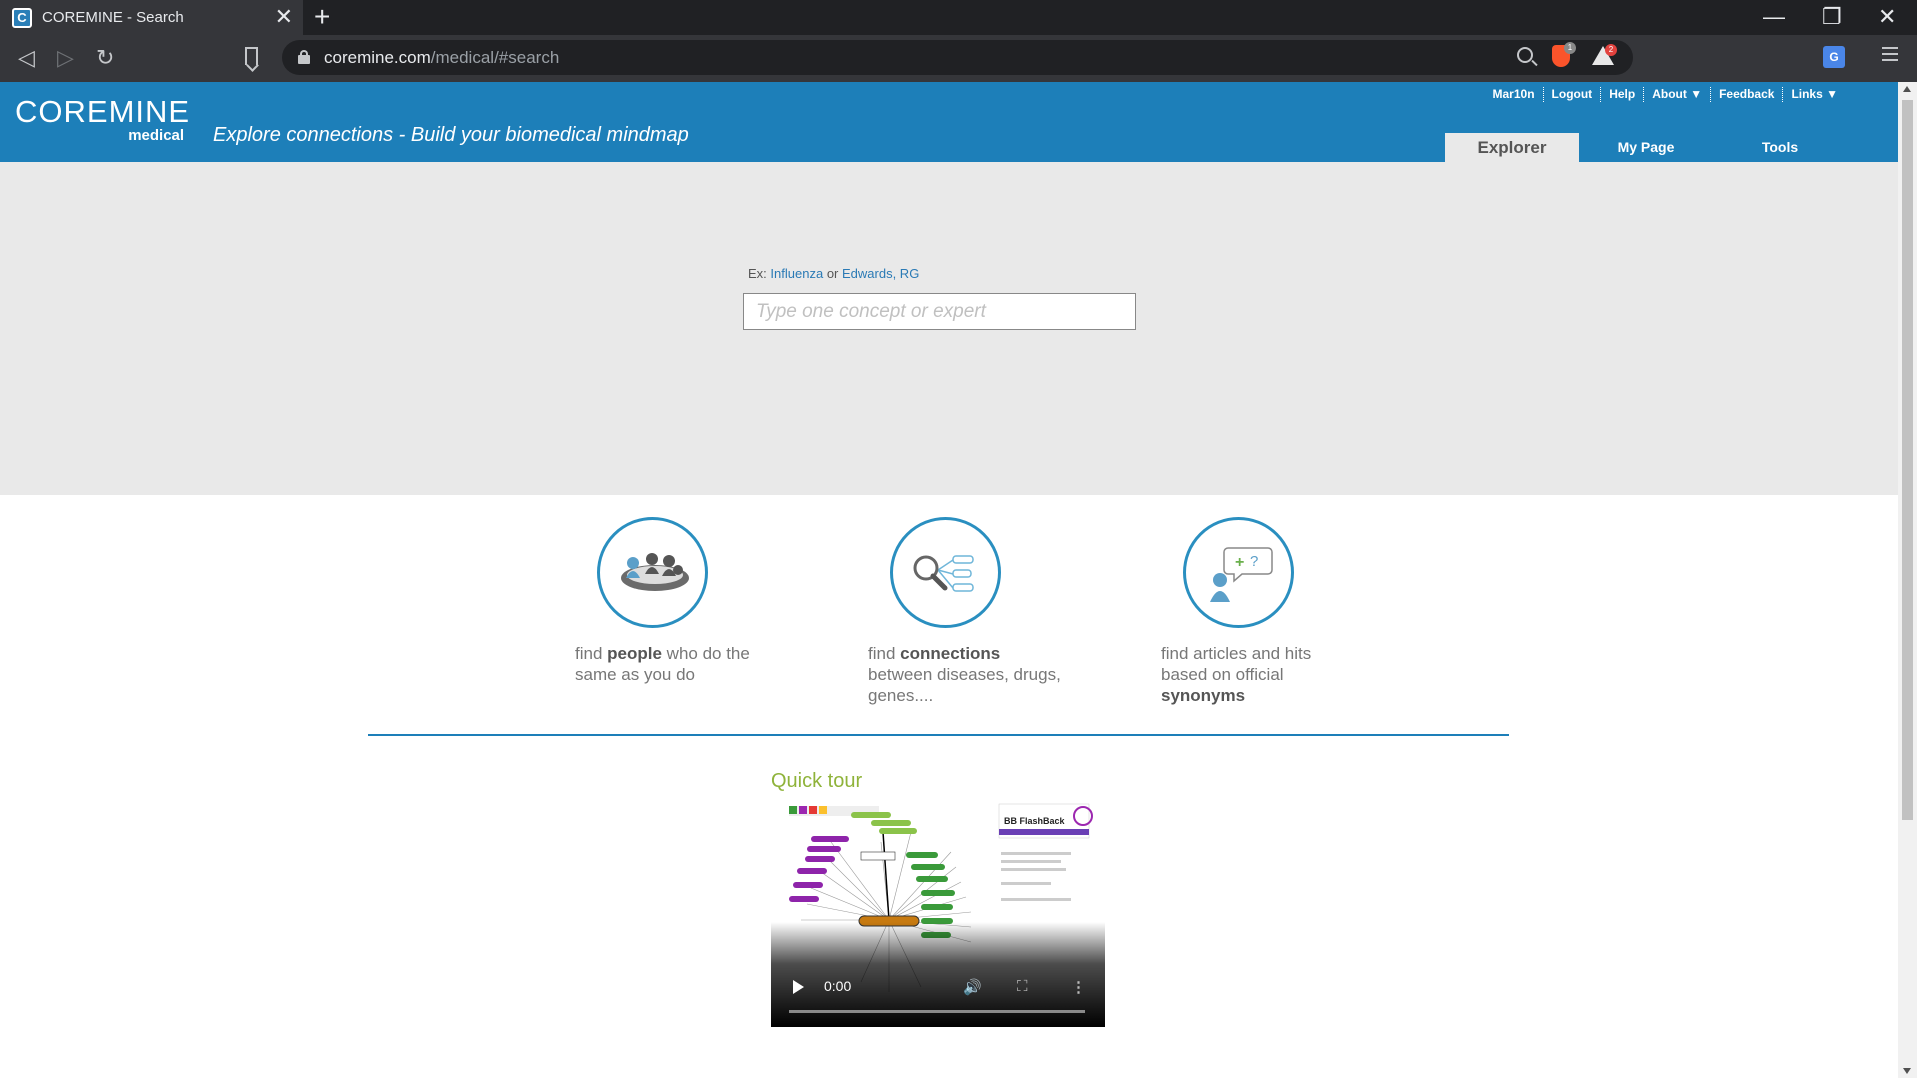 This screenshot has width=1917, height=1078. Describe the element at coordinates (945, 572) in the screenshot. I see `connections-icon` at that location.